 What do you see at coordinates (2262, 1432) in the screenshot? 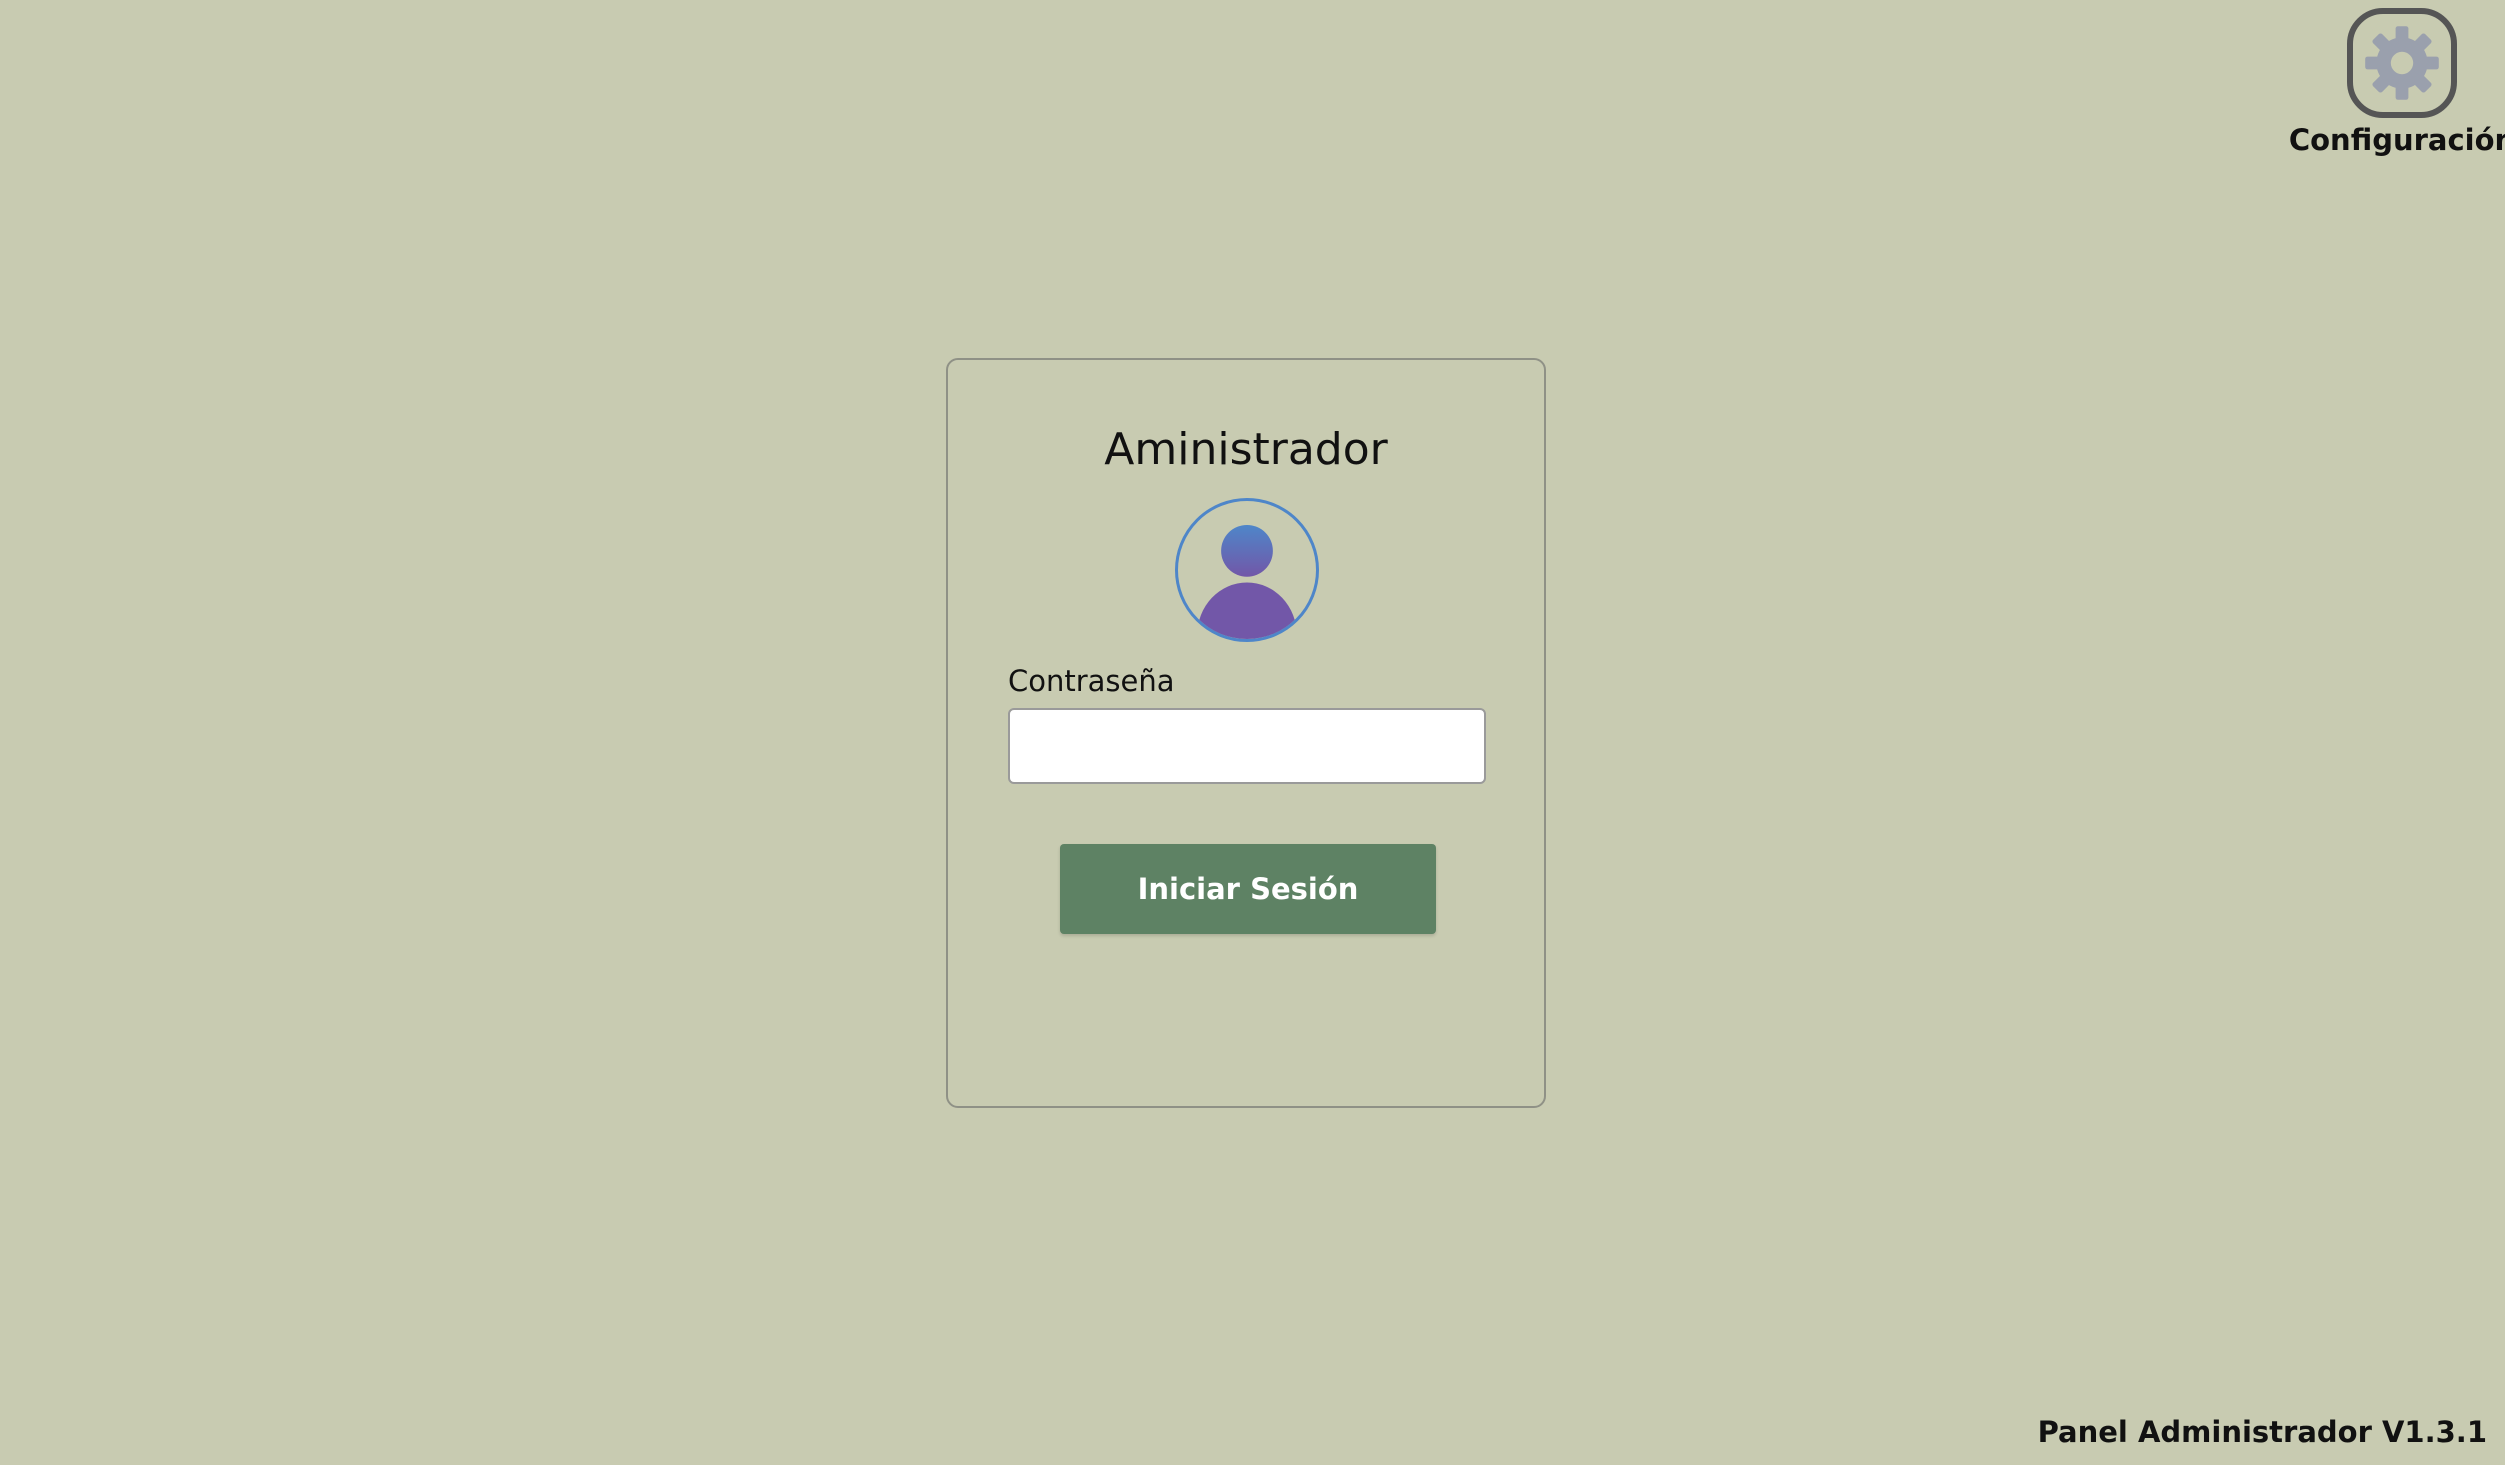
I see `version-label: Panel Administrador V1.3.1` at bounding box center [2262, 1432].